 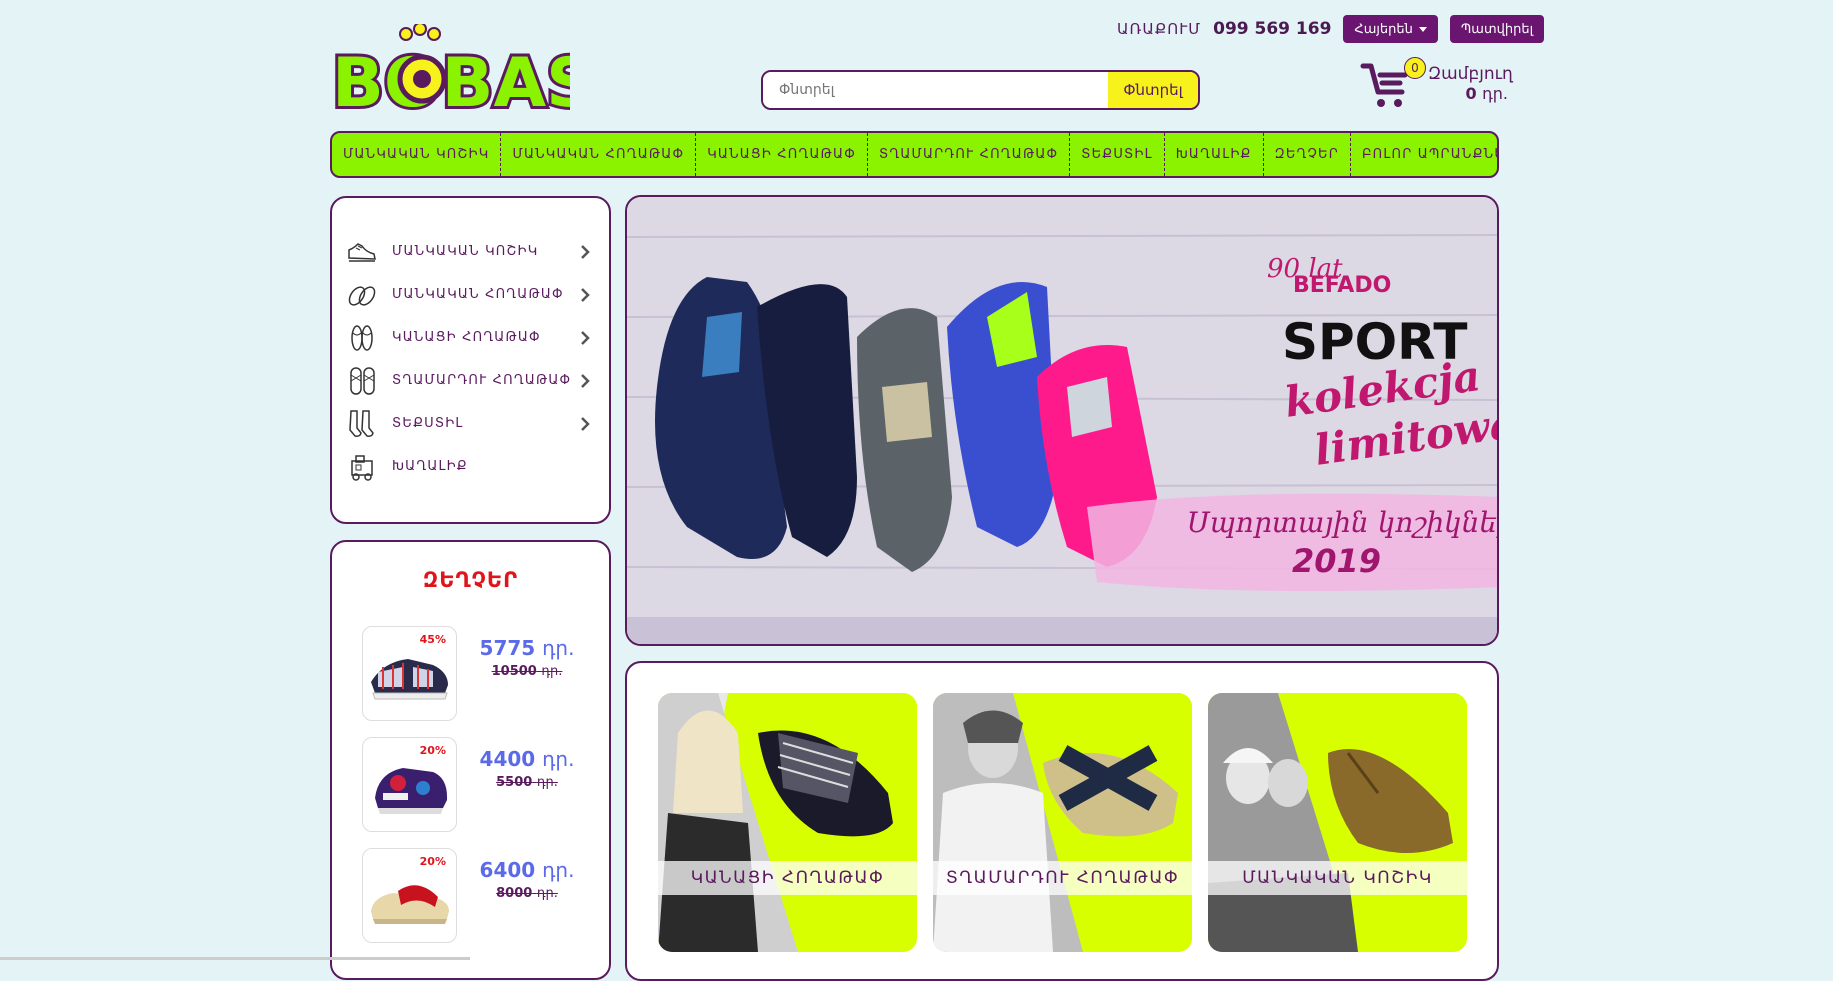 I want to click on logo: BOBAS, so click(x=463, y=74).